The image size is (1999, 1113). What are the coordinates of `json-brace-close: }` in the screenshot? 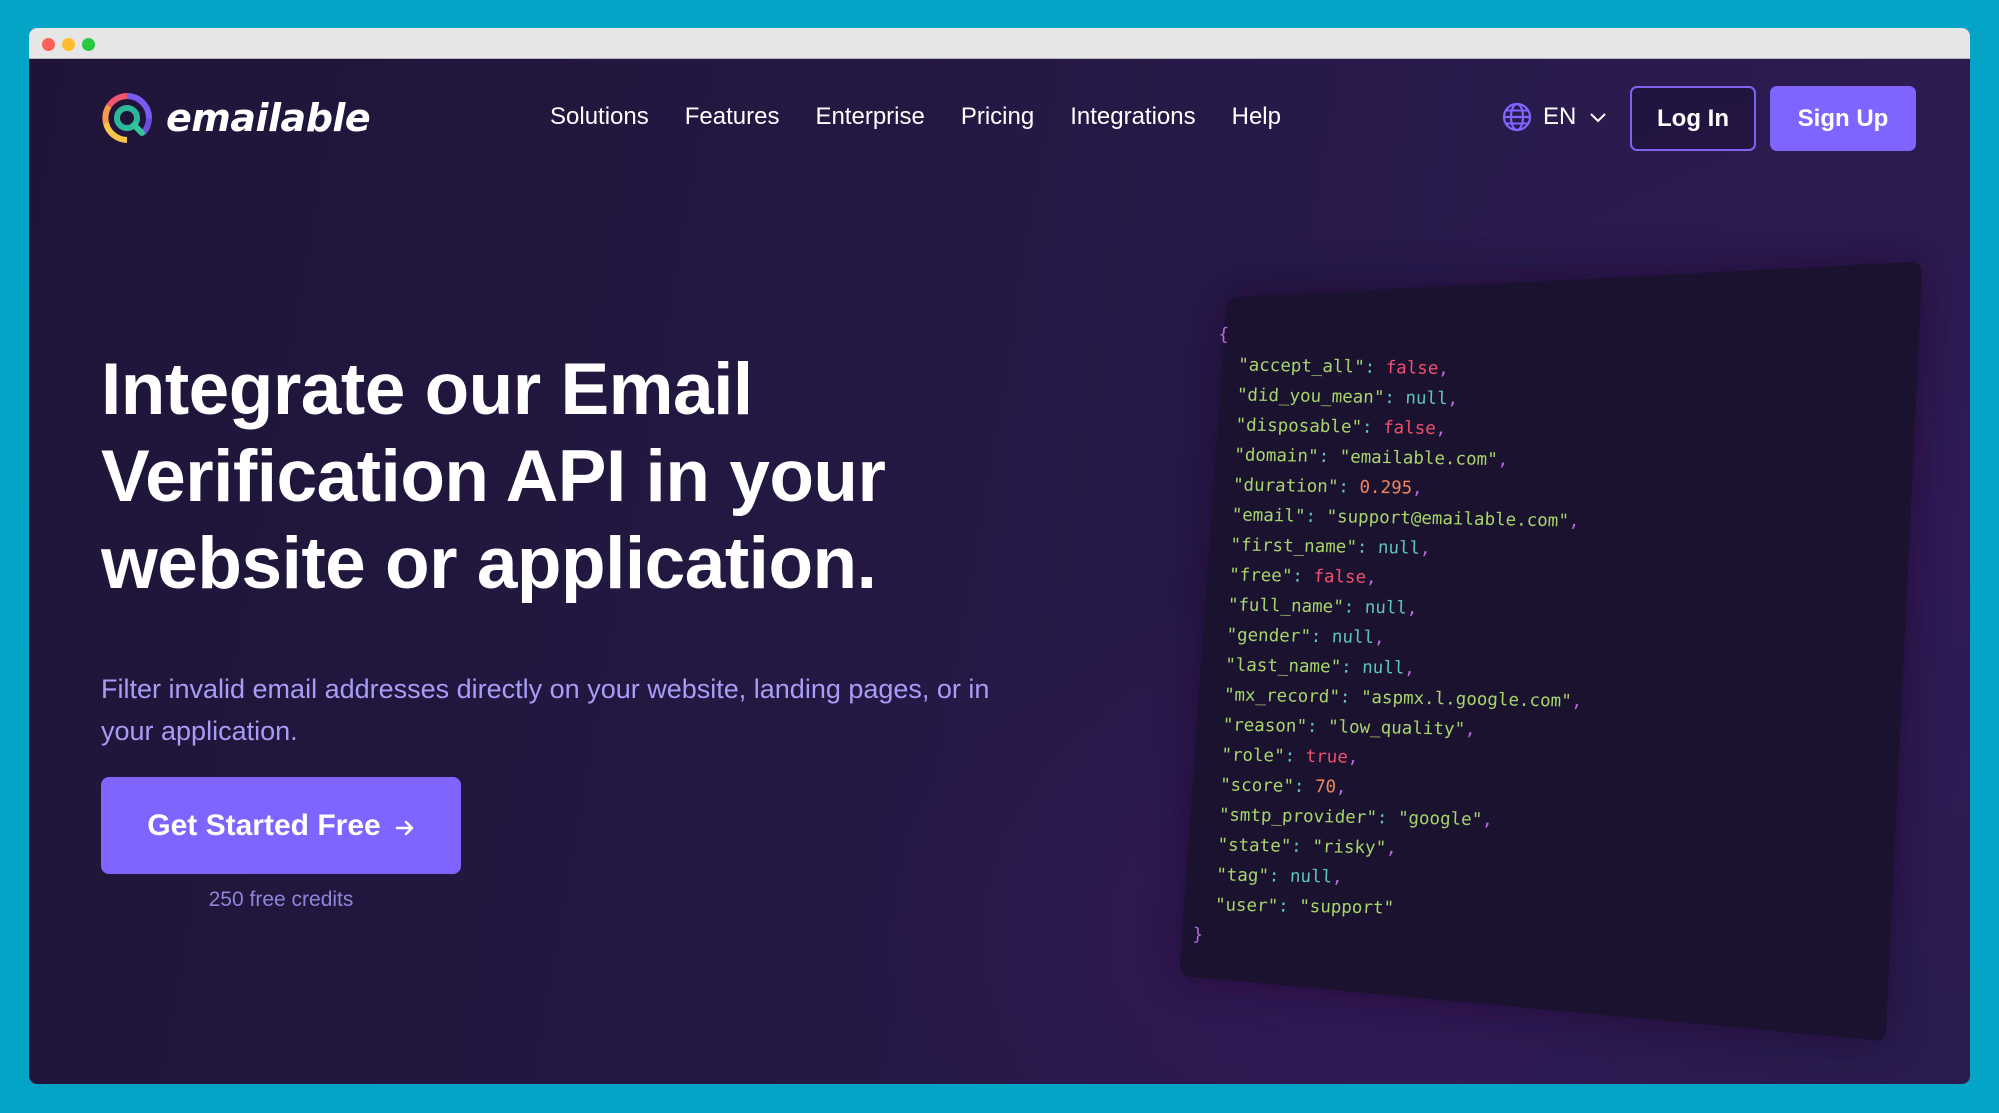 It's located at (1198, 935).